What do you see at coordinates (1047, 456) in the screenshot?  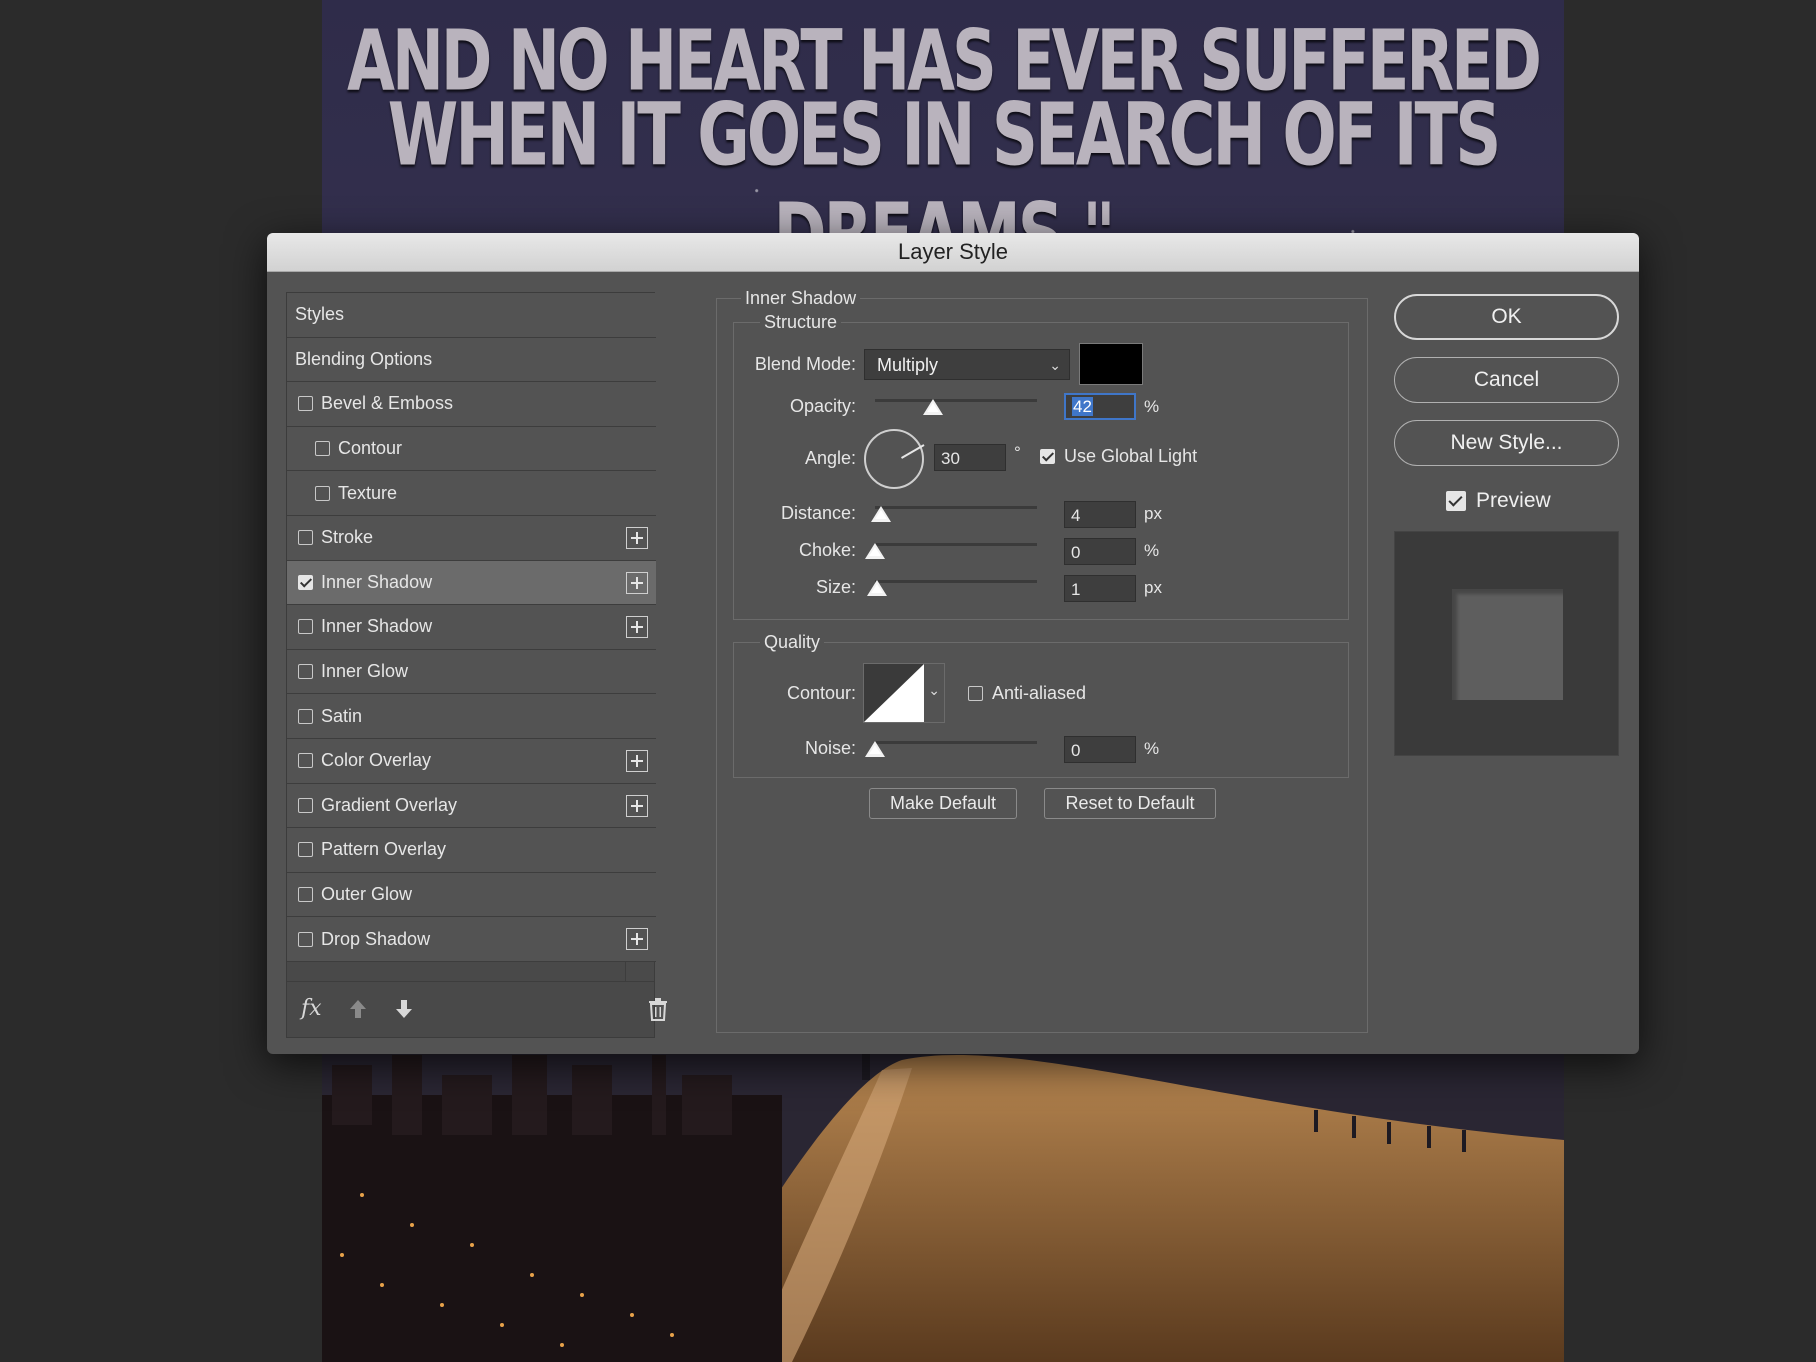 I see `use-global-light-check-icon` at bounding box center [1047, 456].